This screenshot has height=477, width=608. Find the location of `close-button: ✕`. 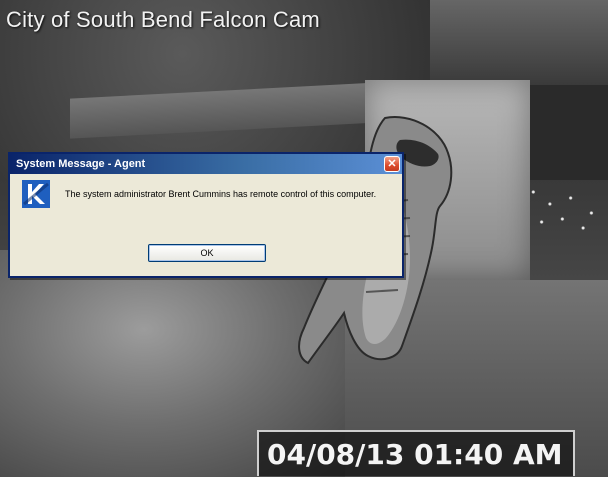

close-button: ✕ is located at coordinates (392, 164).